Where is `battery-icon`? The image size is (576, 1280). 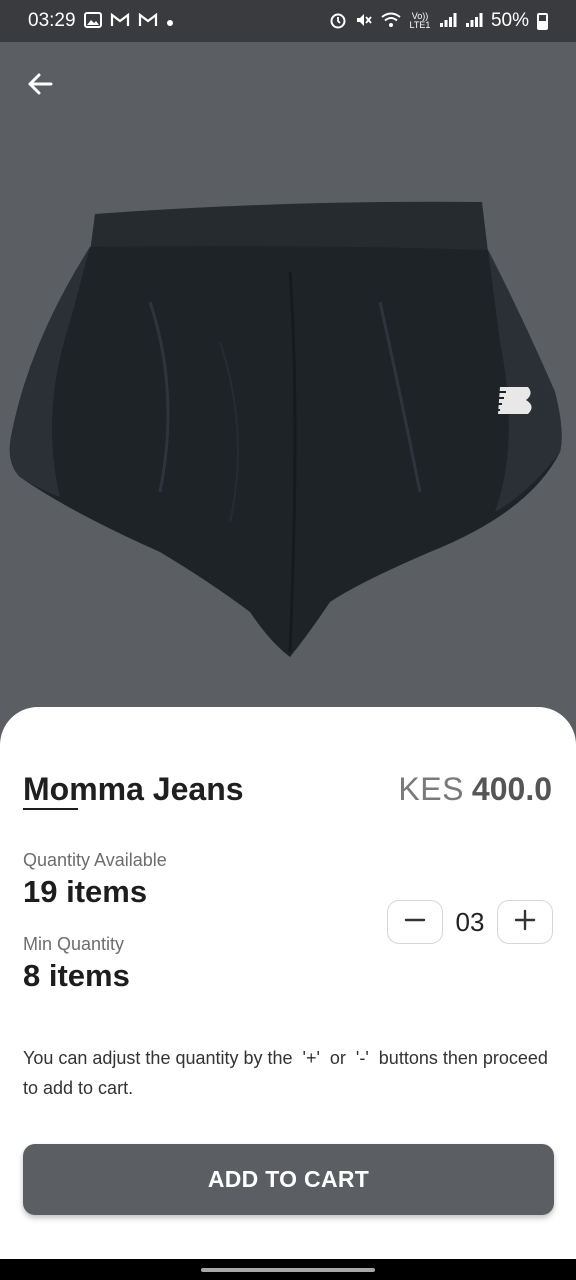 battery-icon is located at coordinates (542, 21).